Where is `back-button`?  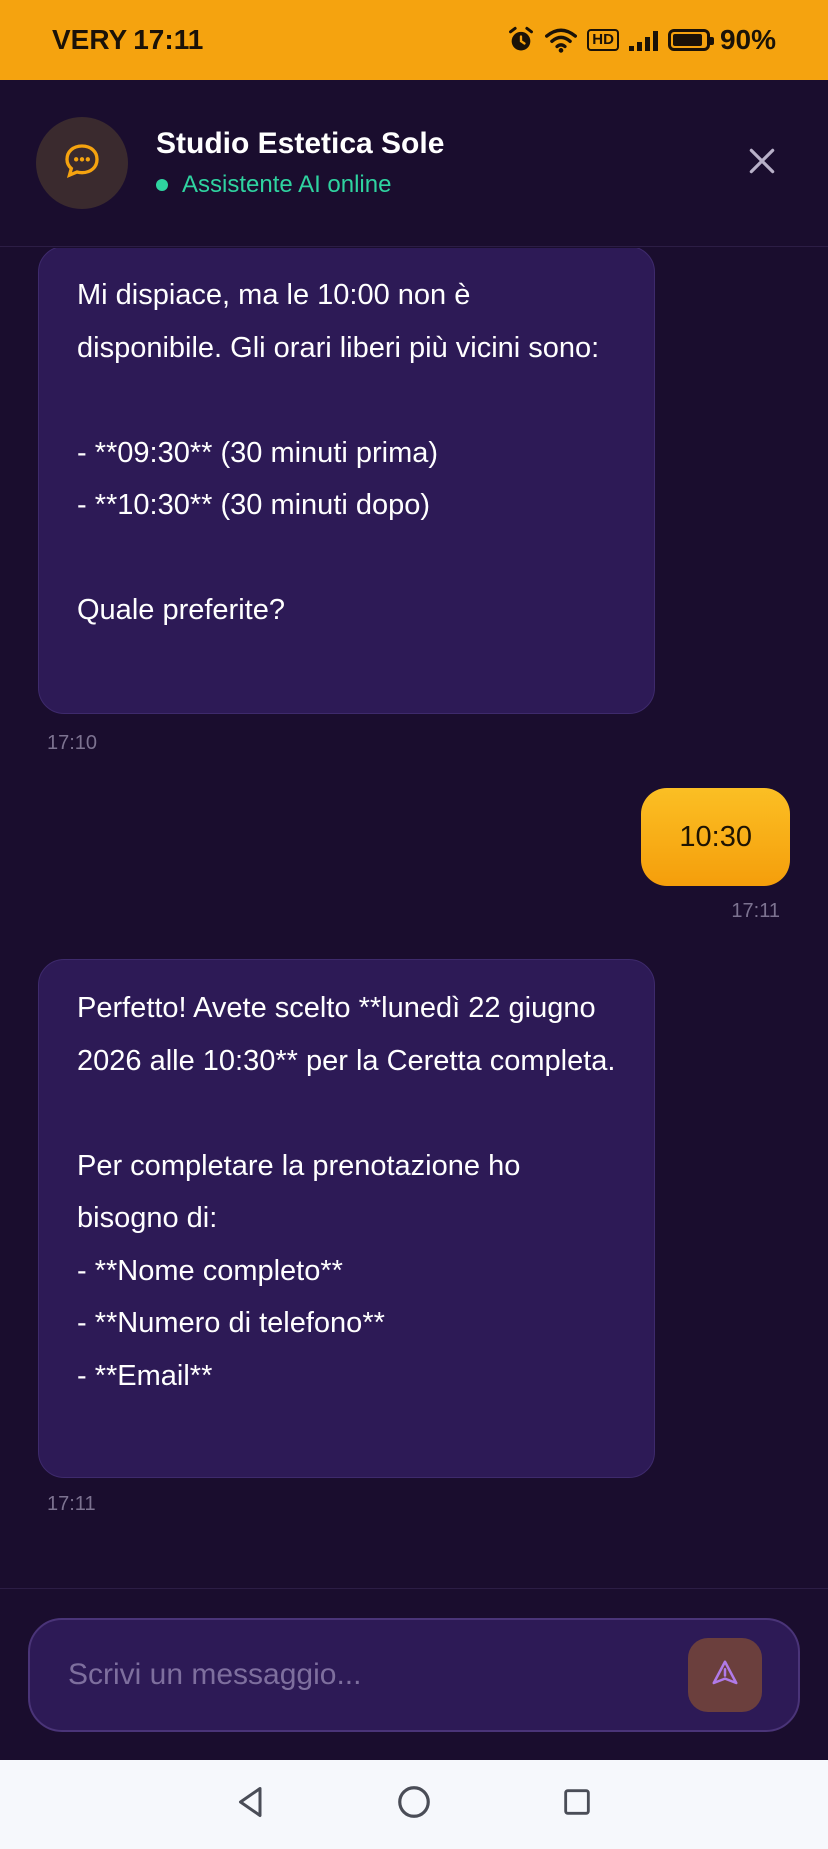
back-button is located at coordinates (251, 1805).